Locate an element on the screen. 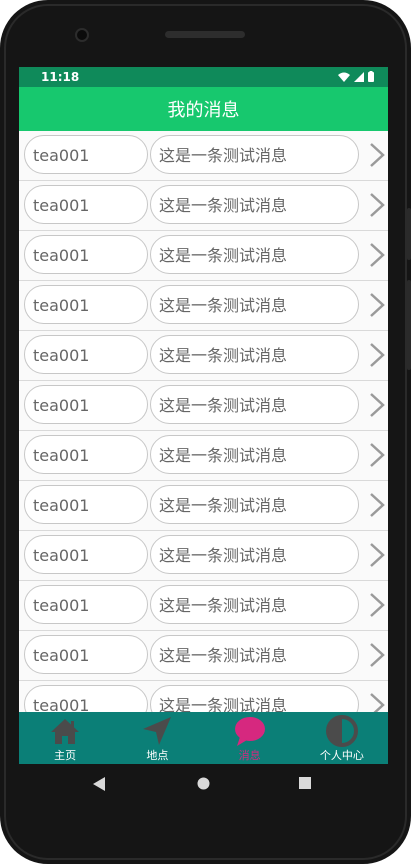 Image resolution: width=411 pixels, height=864 pixels. nav-messages: 消息 is located at coordinates (250, 738).